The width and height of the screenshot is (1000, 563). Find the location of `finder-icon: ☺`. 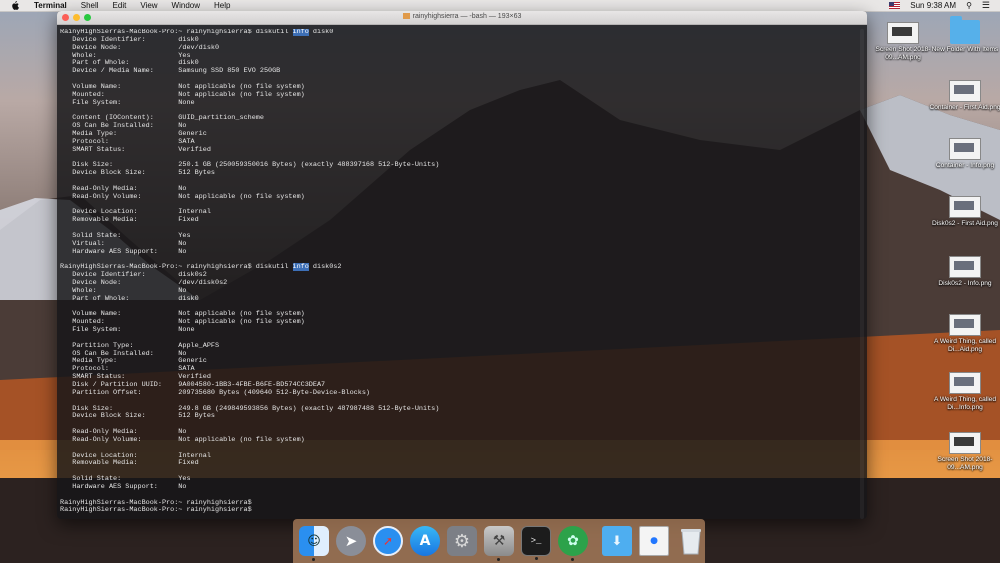

finder-icon: ☺ is located at coordinates (314, 543).